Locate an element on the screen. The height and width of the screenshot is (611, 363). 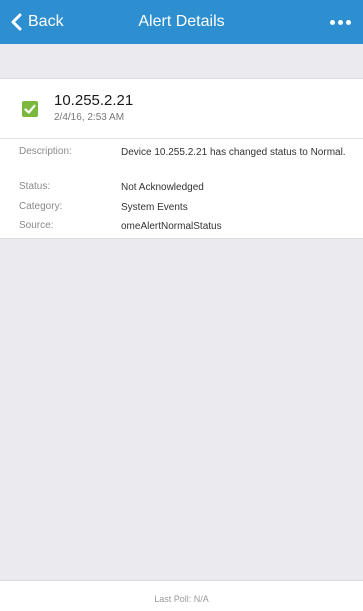
detail-label: Description: is located at coordinates (45, 151).